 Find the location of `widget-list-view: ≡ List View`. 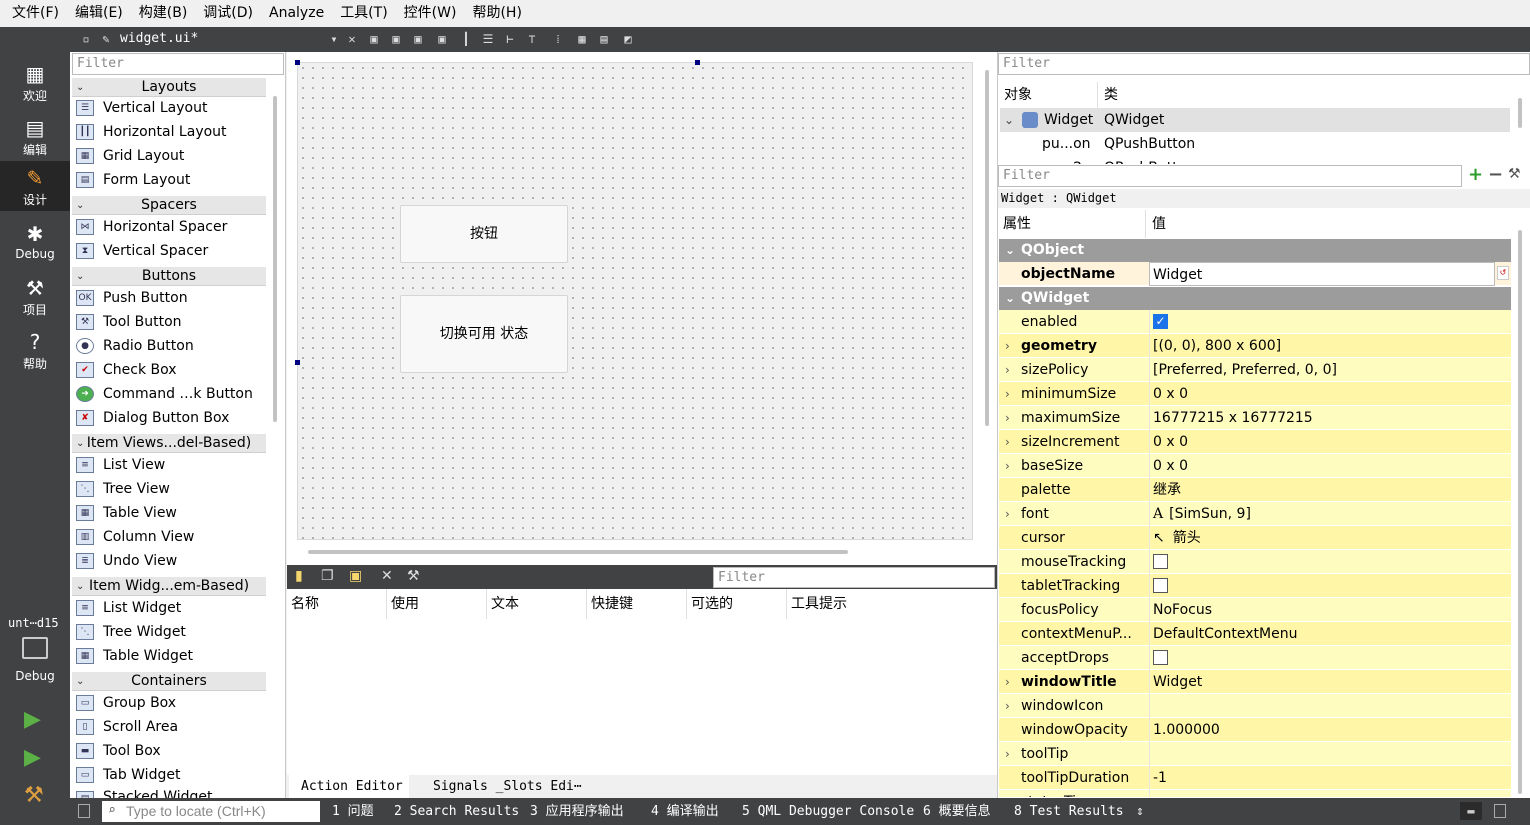

widget-list-view: ≡ List View is located at coordinates (170, 465).